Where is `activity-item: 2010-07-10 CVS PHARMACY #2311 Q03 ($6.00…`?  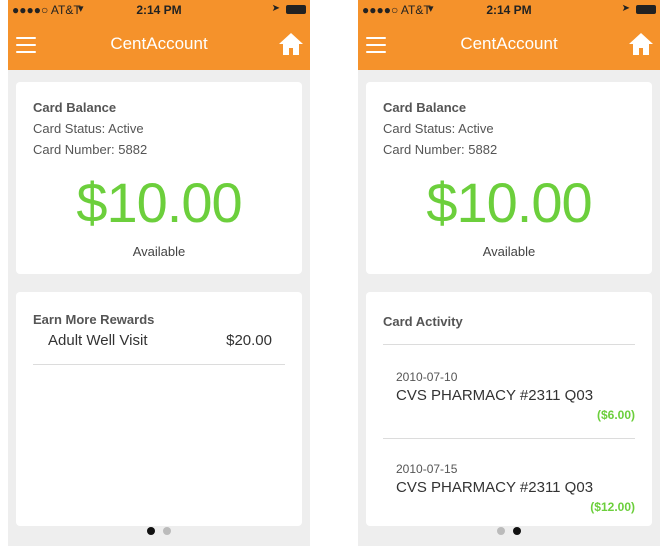
activity-item: 2010-07-10 CVS PHARMACY #2311 Q03 ($6.00… is located at coordinates (509, 400).